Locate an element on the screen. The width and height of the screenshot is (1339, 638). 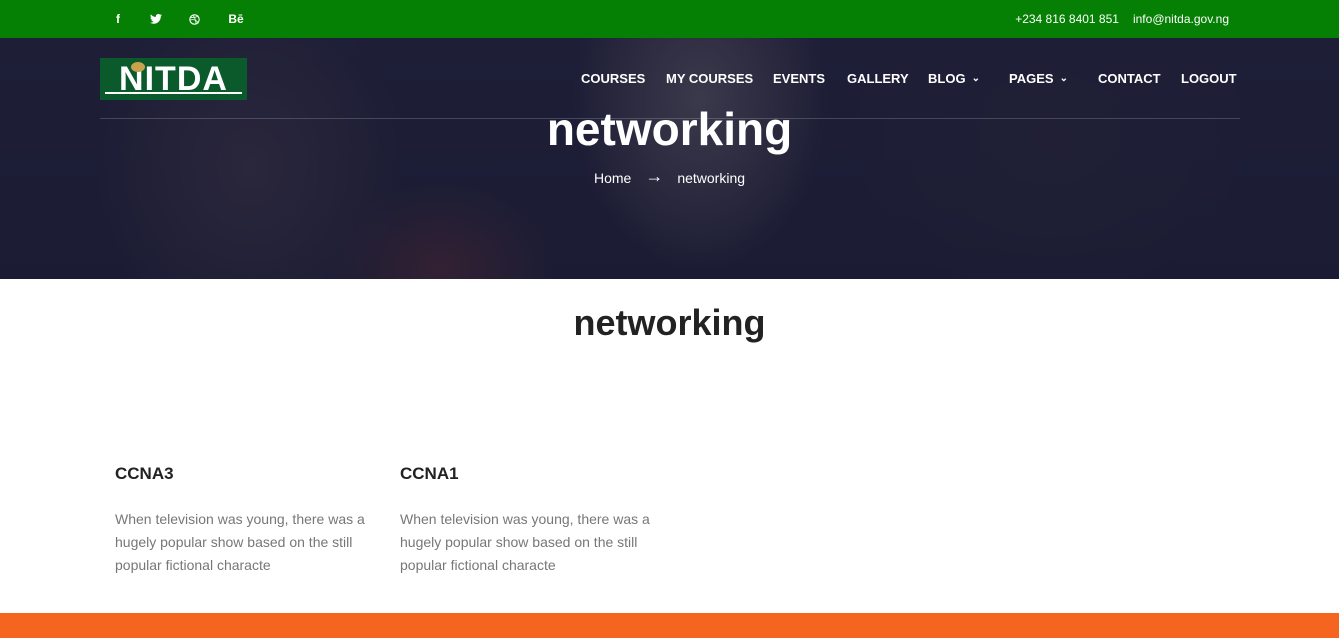
coat-of-arms-icon is located at coordinates (138, 67).